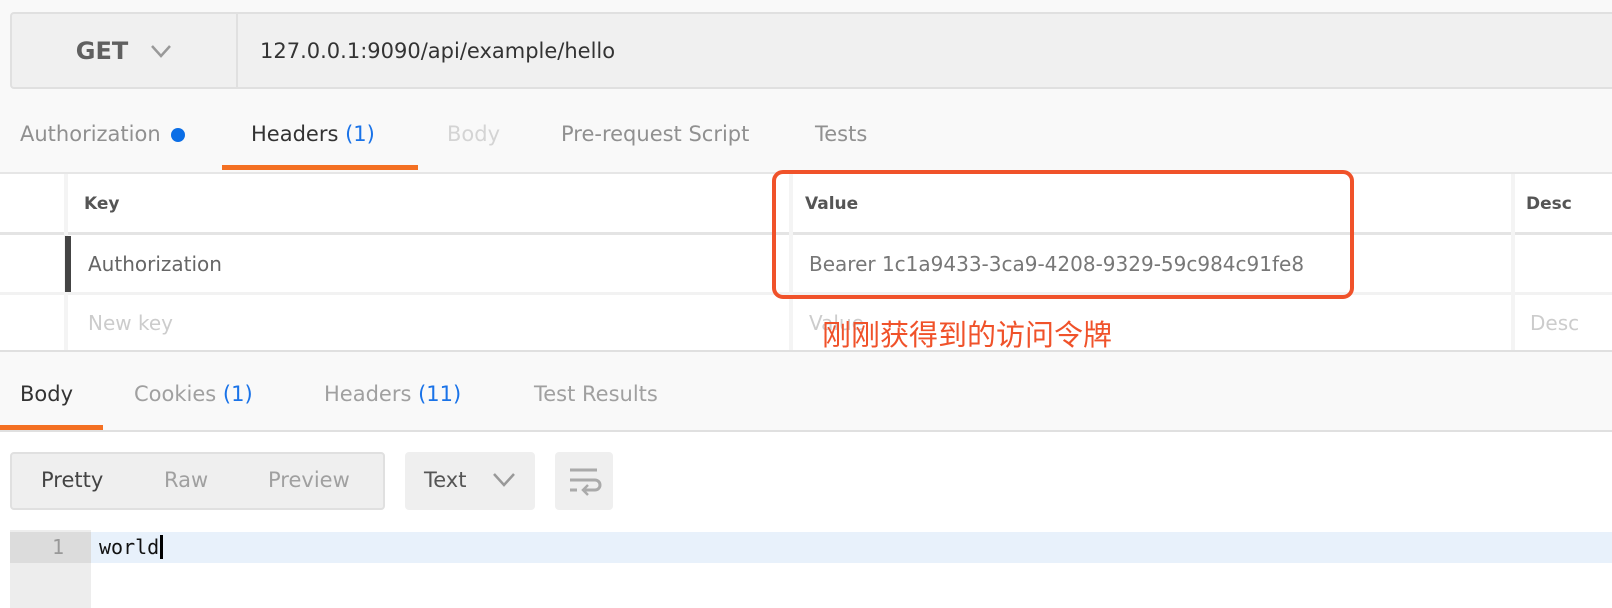 This screenshot has width=1612, height=608. I want to click on url-input: 127.0.0.1:9090/api/example/hello, so click(437, 50).